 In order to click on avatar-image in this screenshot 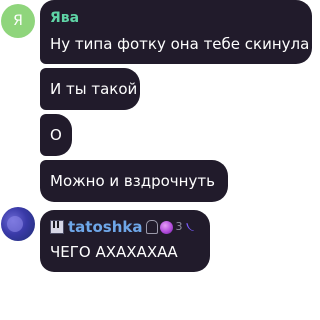, I will do `click(15, 224)`.